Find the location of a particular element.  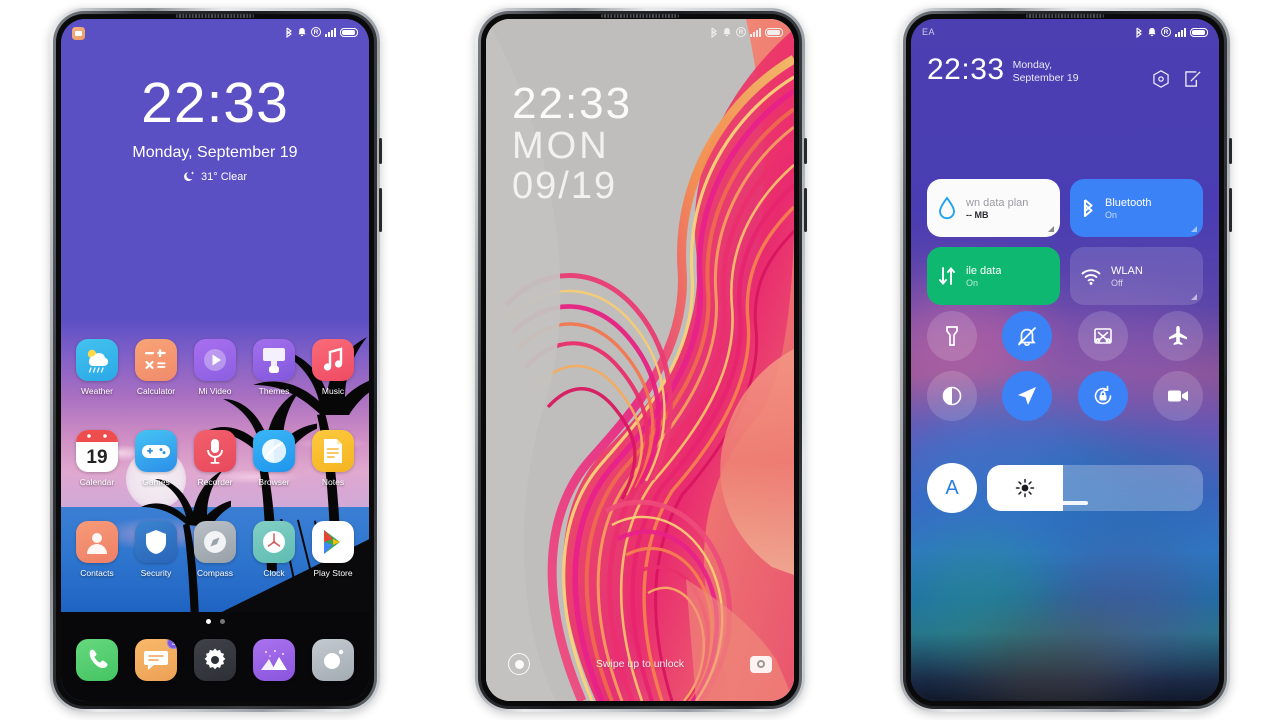

tile-data-plan: wn data plan -- MB is located at coordinates (993, 208).